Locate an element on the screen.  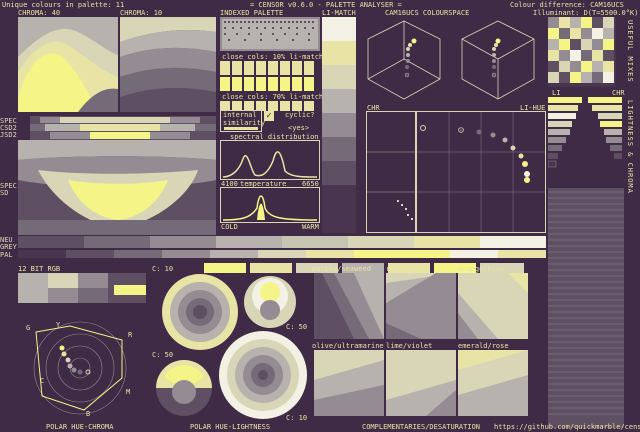
neutral-grey-strip is located at coordinates (282, 242).